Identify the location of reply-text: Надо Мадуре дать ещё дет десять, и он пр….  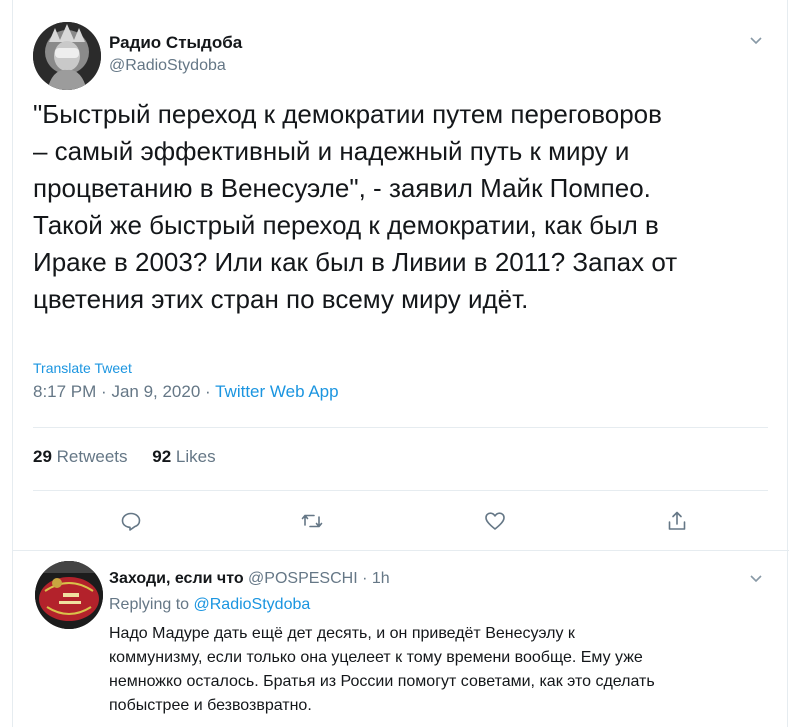
(382, 669).